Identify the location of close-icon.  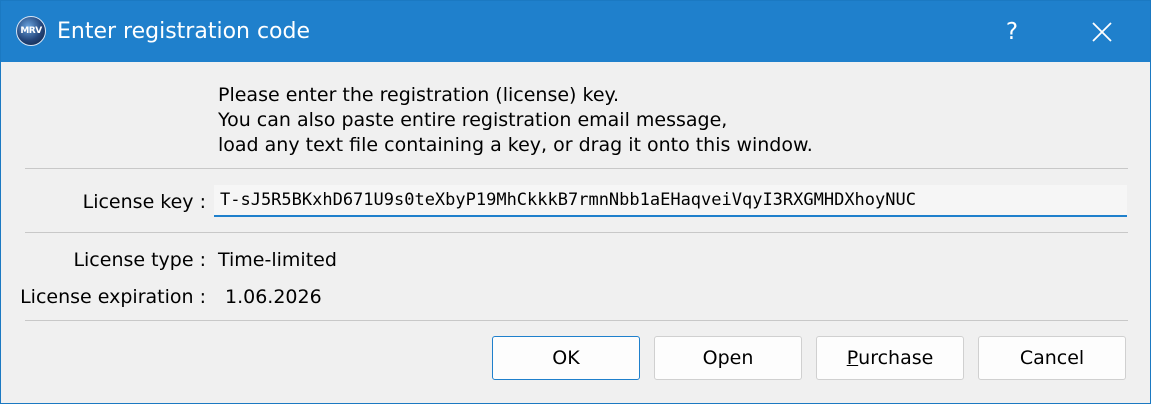
(1102, 31).